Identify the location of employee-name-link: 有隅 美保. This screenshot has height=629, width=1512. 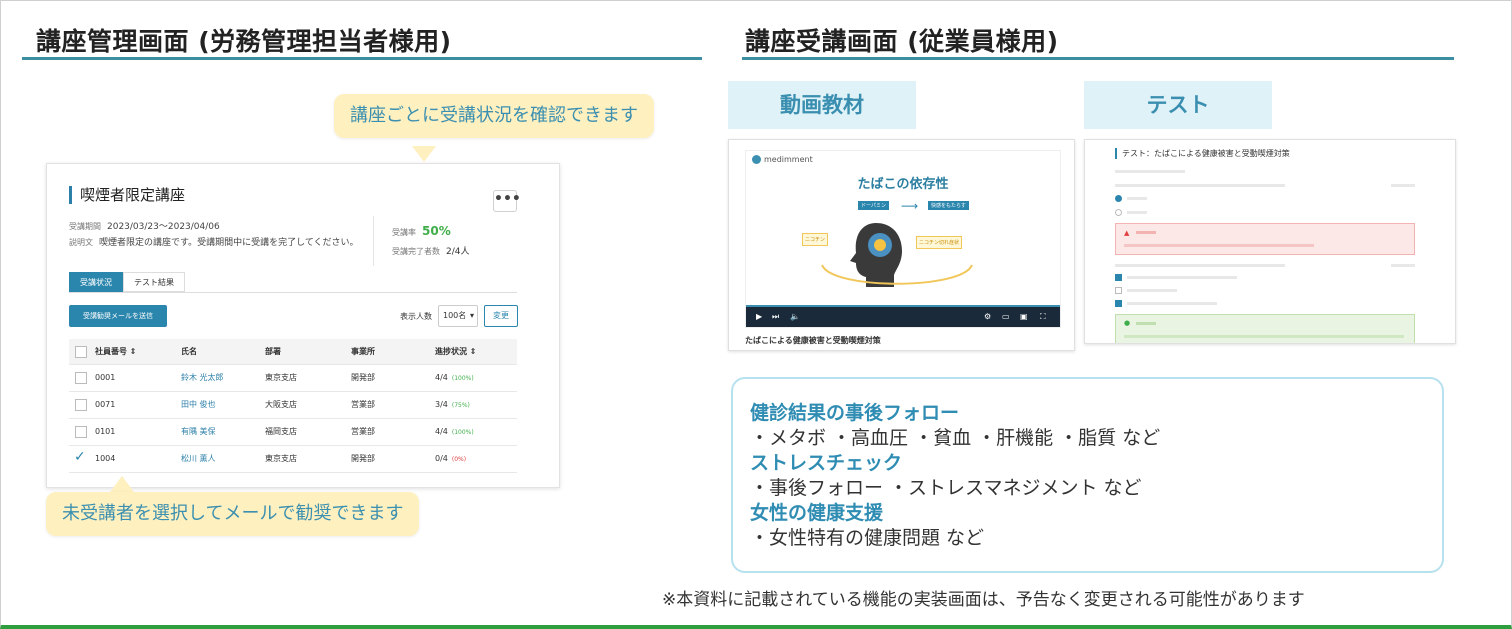
(198, 432).